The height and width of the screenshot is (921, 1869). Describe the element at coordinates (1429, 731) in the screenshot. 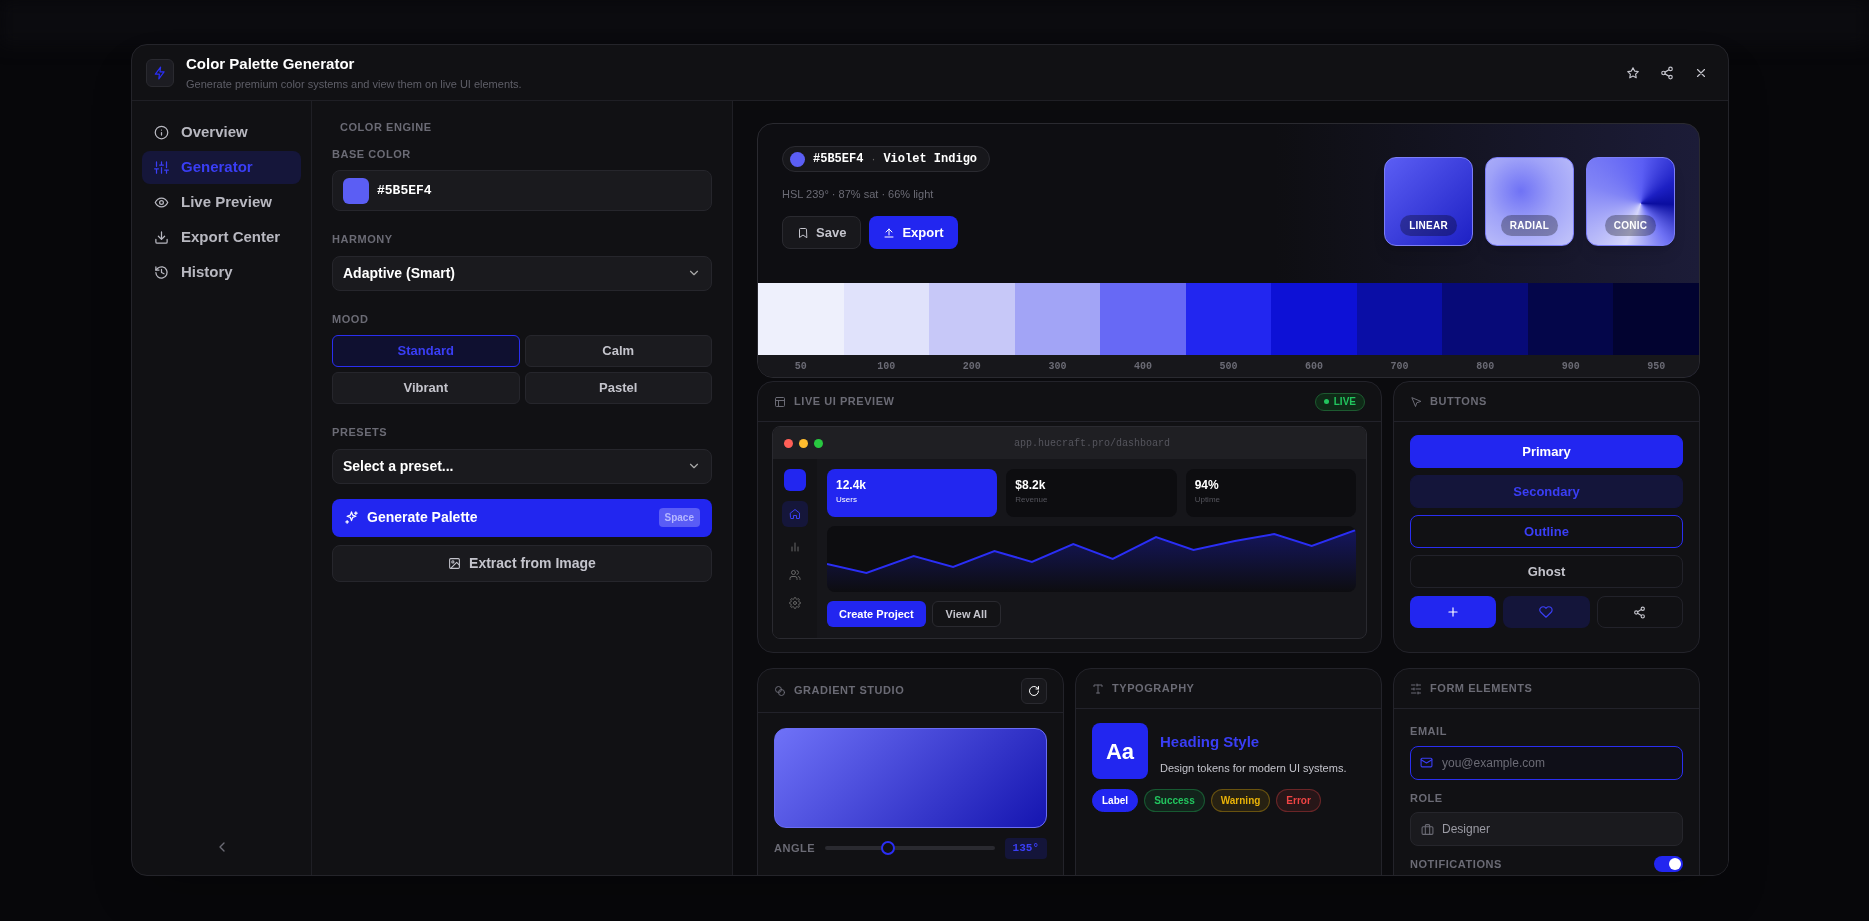

I see `field-label: EMAIL` at that location.